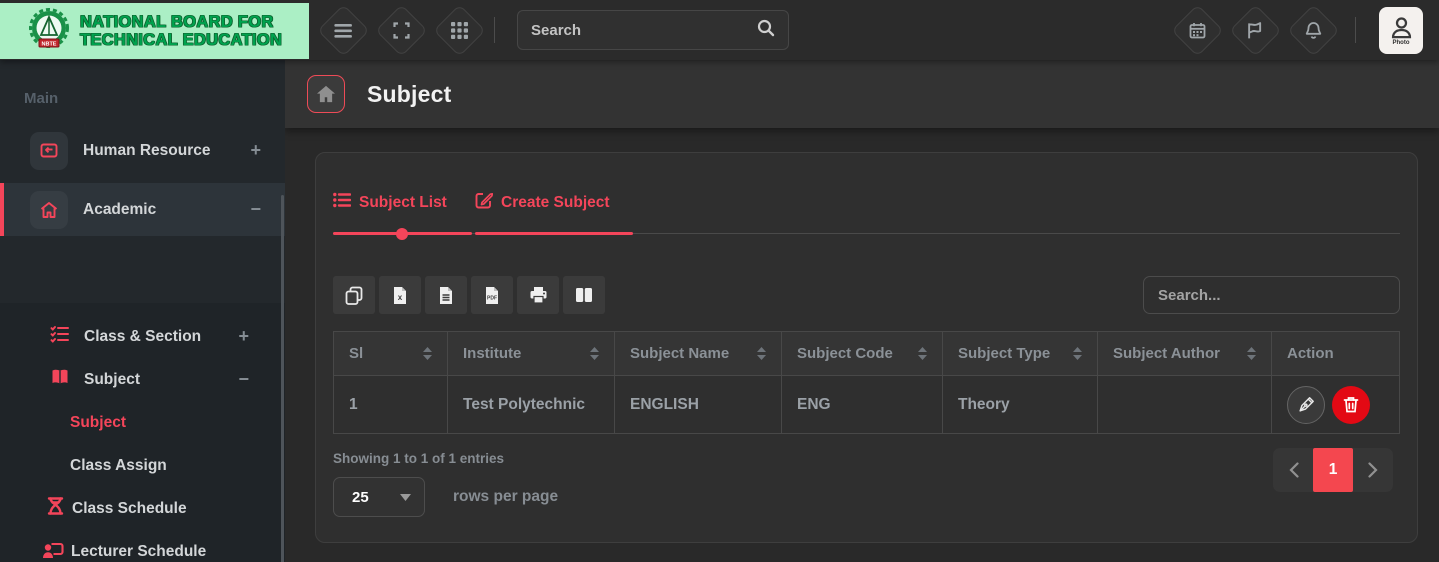 The image size is (1439, 562). I want to click on sidebar-item-label: Class Assign, so click(118, 465).